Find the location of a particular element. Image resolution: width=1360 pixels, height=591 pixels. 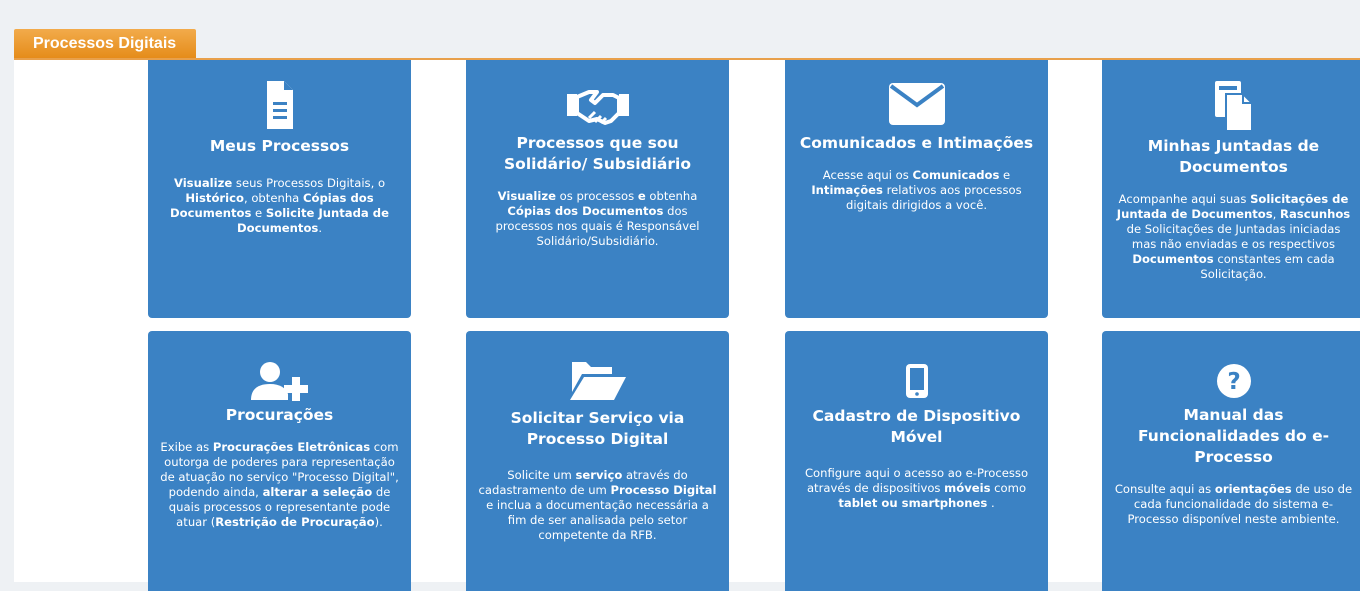

card-title: Cadastro de Dispositivo Móvel is located at coordinates (916, 426).